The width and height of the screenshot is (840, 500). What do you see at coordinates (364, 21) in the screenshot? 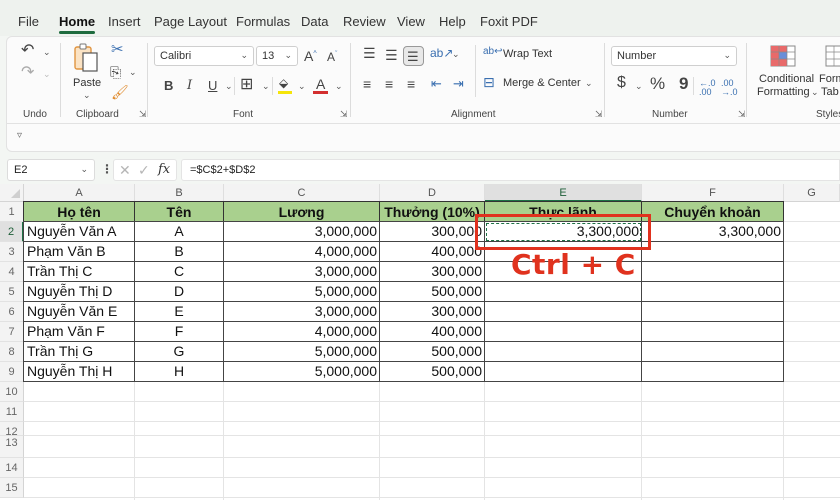
I see `tab-review: Review` at bounding box center [364, 21].